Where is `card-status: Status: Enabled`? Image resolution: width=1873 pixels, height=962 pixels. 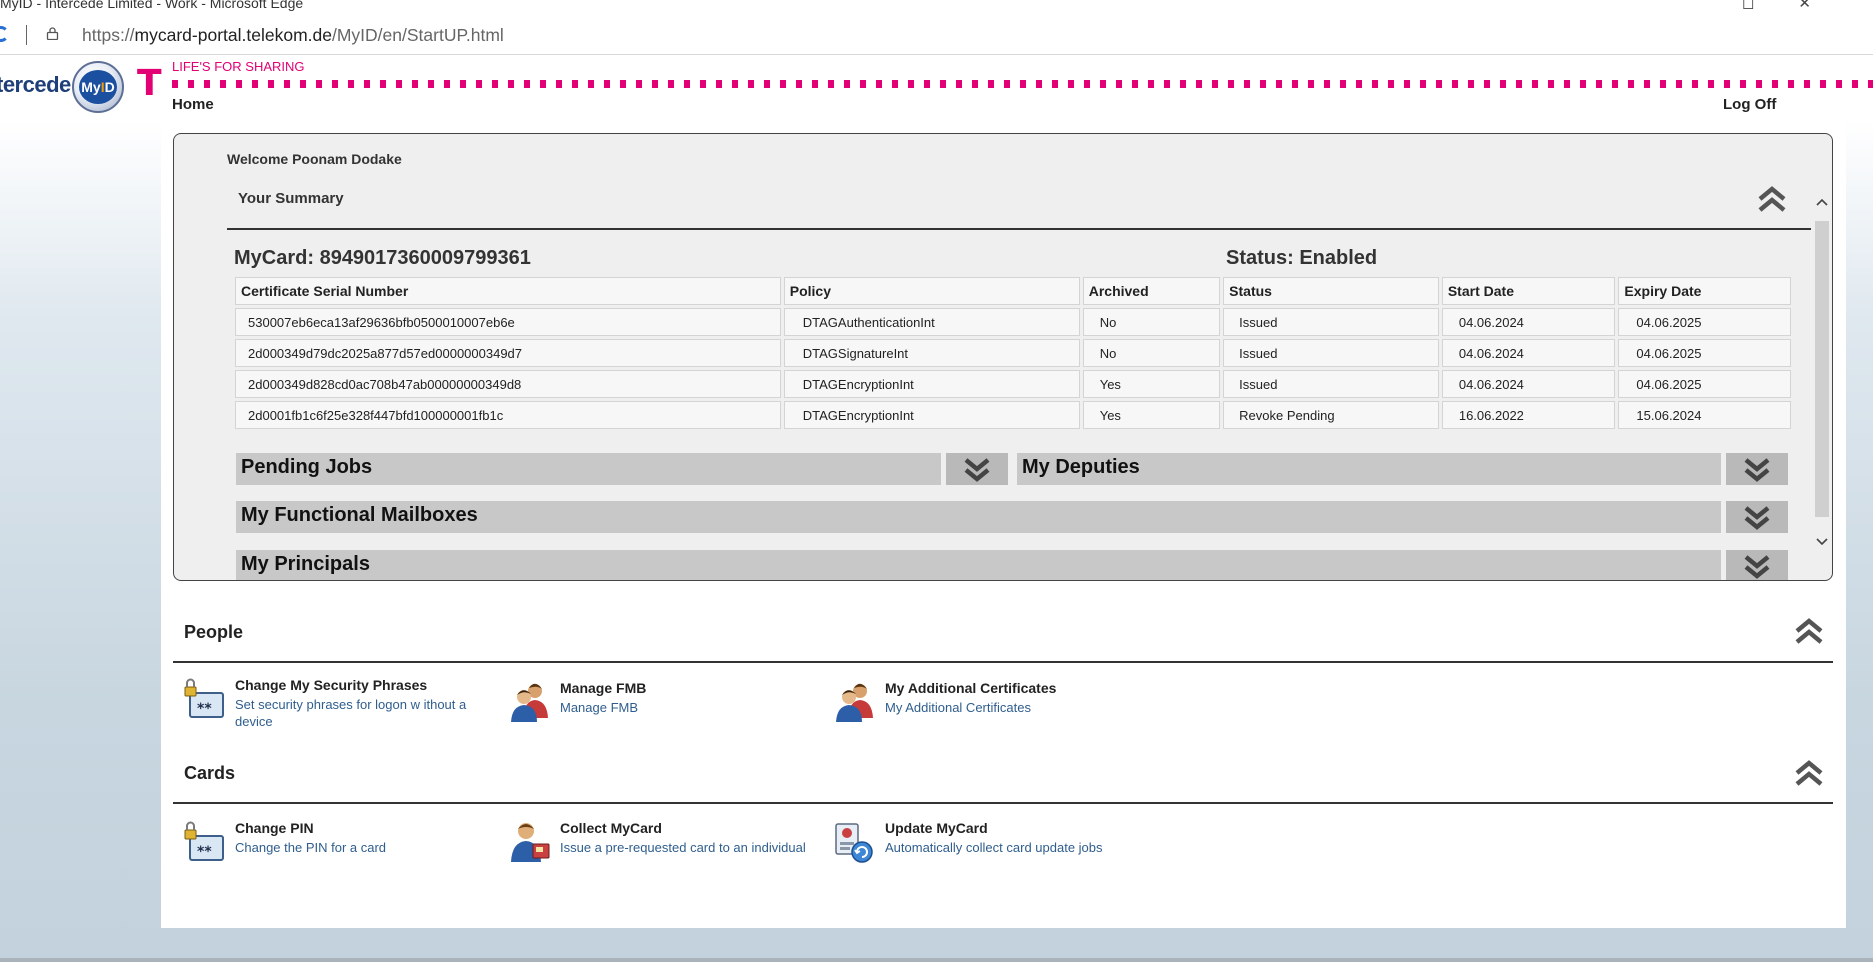
card-status: Status: Enabled is located at coordinates (1302, 258).